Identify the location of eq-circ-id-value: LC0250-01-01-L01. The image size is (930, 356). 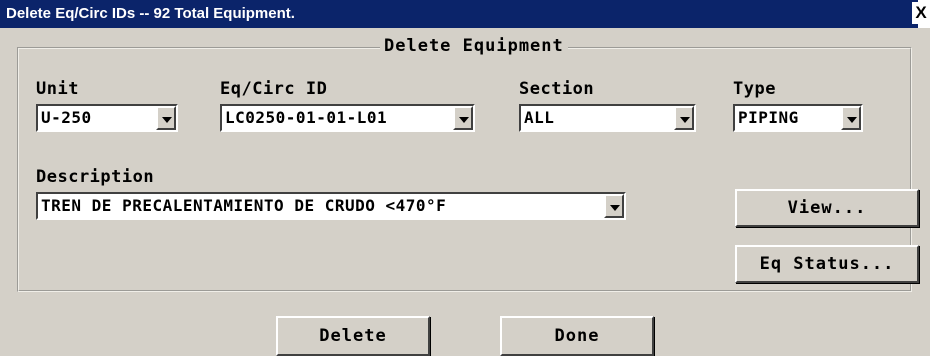
(306, 117).